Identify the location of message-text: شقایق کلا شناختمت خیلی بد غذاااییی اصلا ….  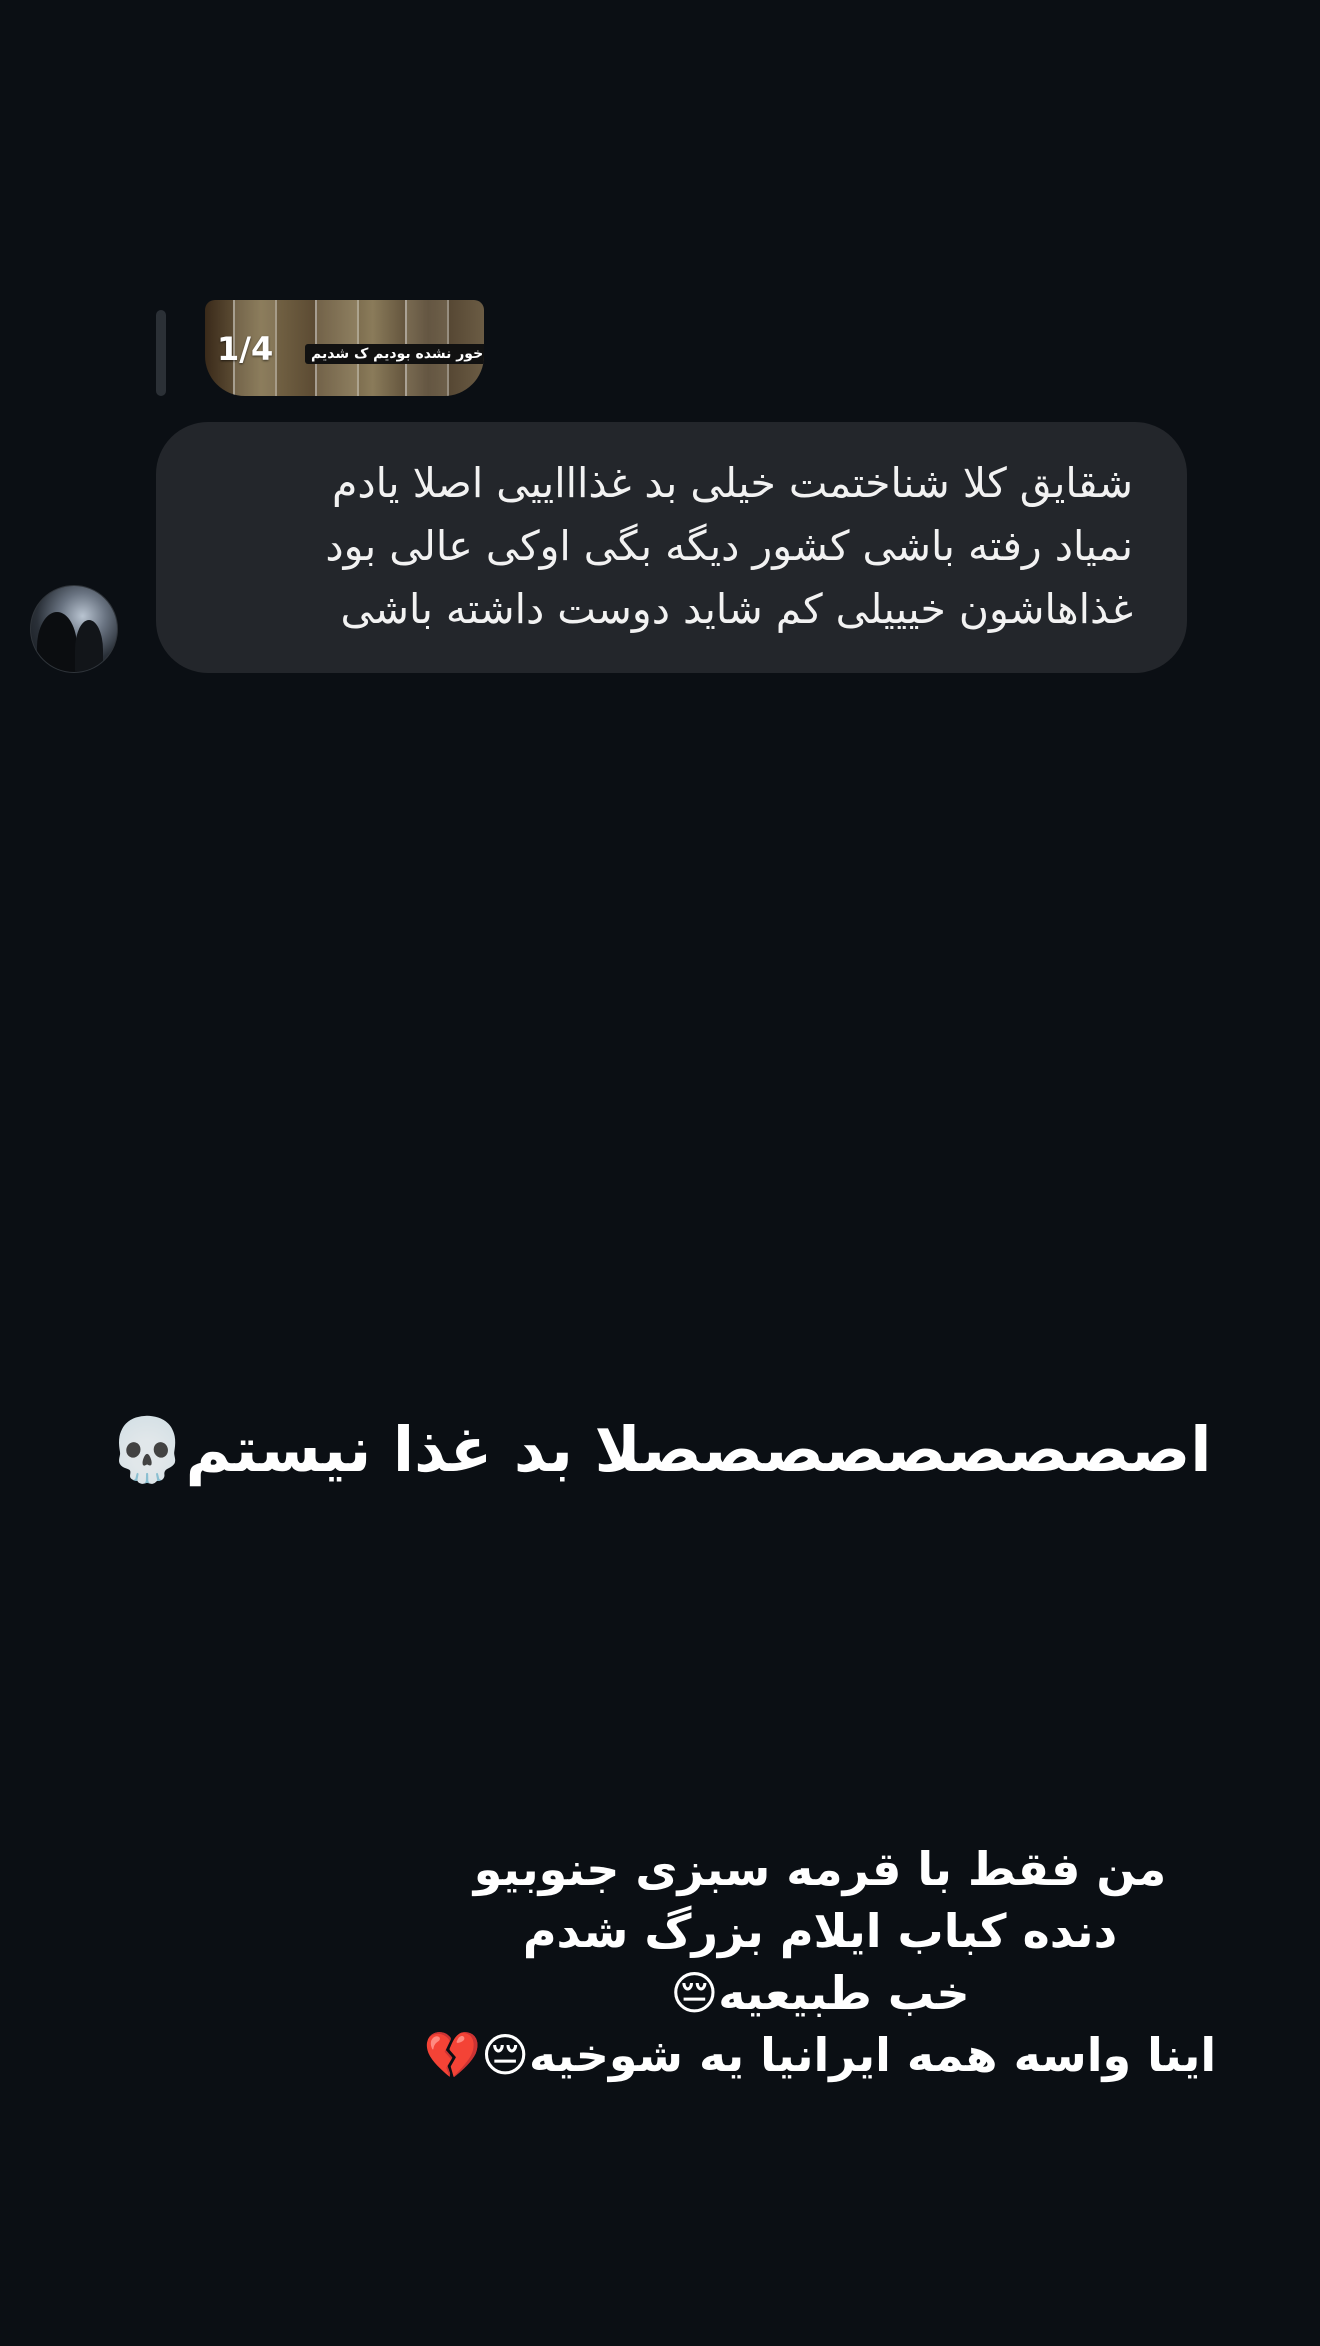
(729, 546).